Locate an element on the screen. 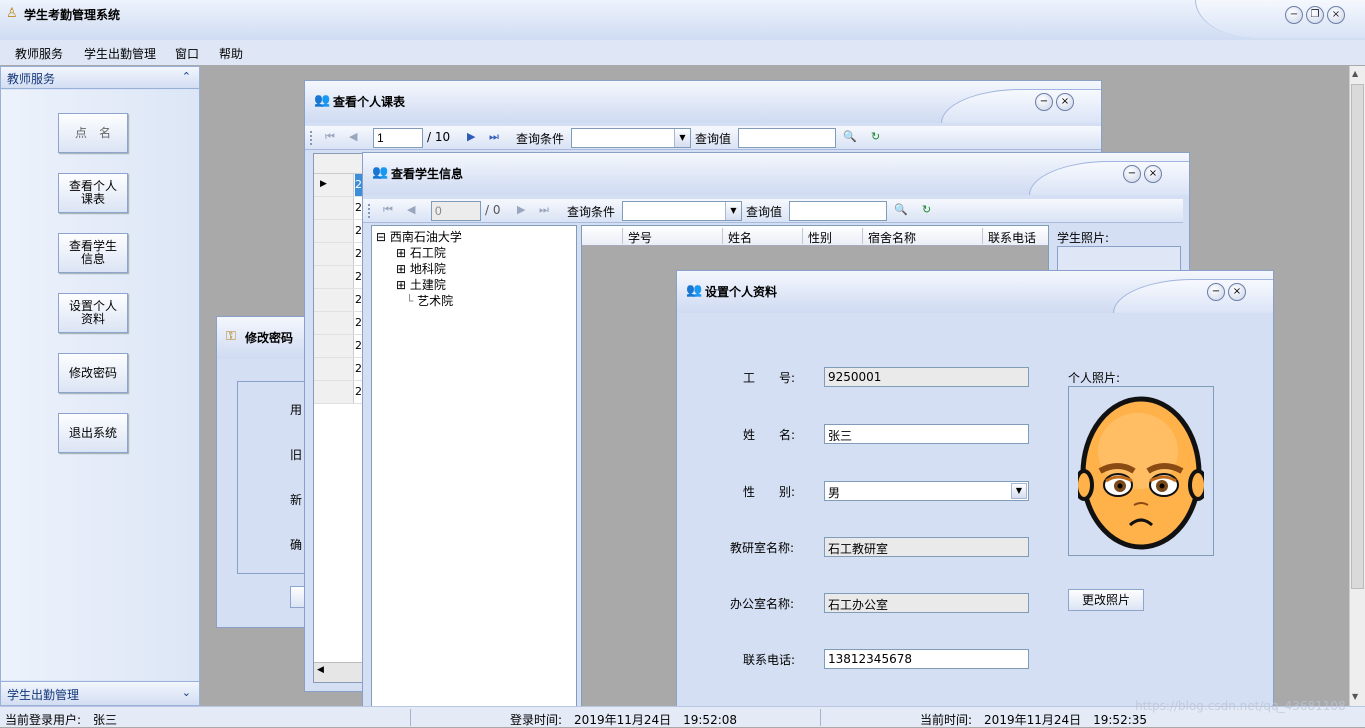  name-field: 张三 is located at coordinates (926, 434).